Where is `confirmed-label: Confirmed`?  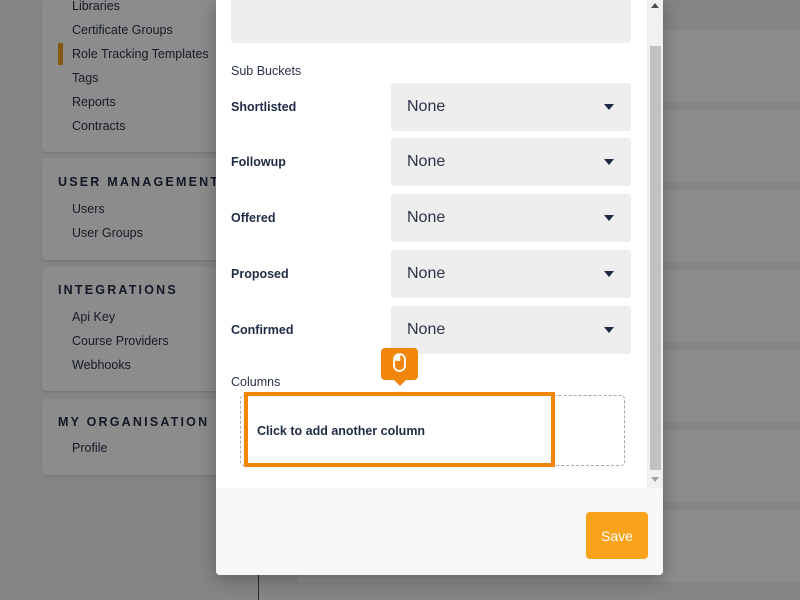 confirmed-label: Confirmed is located at coordinates (262, 330).